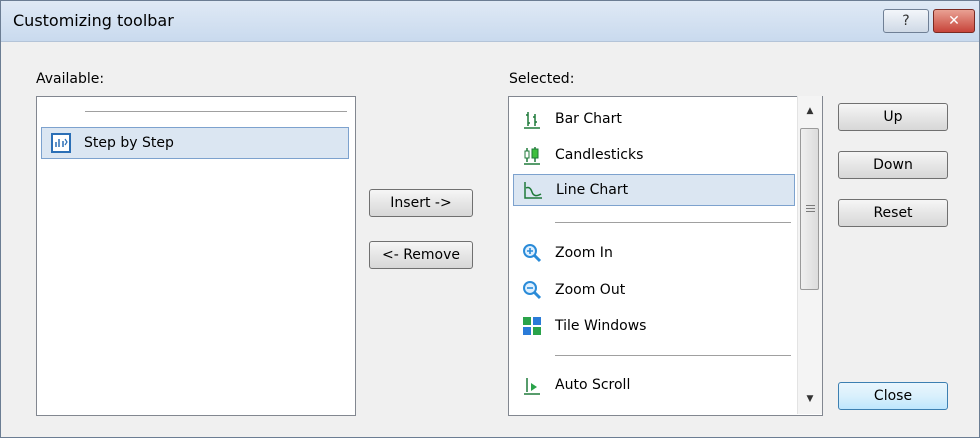 The image size is (980, 438). Describe the element at coordinates (584, 253) in the screenshot. I see `list-item-label: Zoom In` at that location.